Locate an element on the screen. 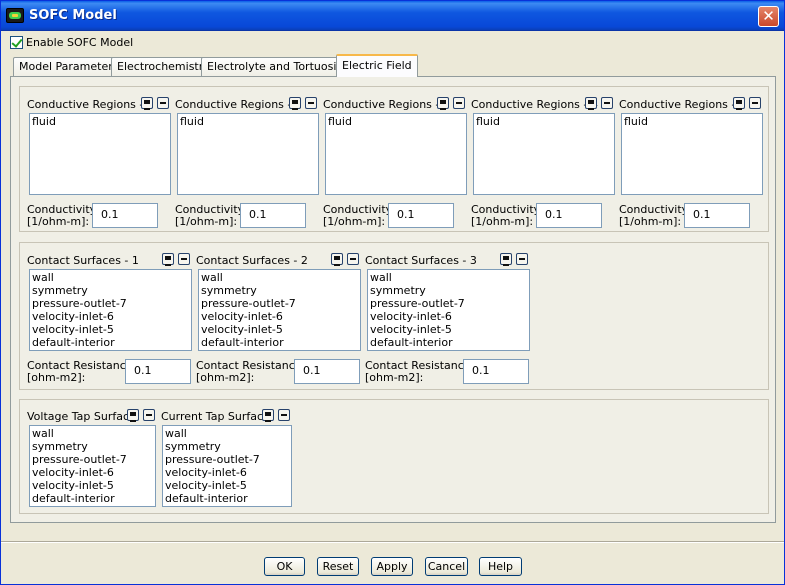 The height and width of the screenshot is (585, 785). conductive-regions-5-list: fluid is located at coordinates (692, 154).